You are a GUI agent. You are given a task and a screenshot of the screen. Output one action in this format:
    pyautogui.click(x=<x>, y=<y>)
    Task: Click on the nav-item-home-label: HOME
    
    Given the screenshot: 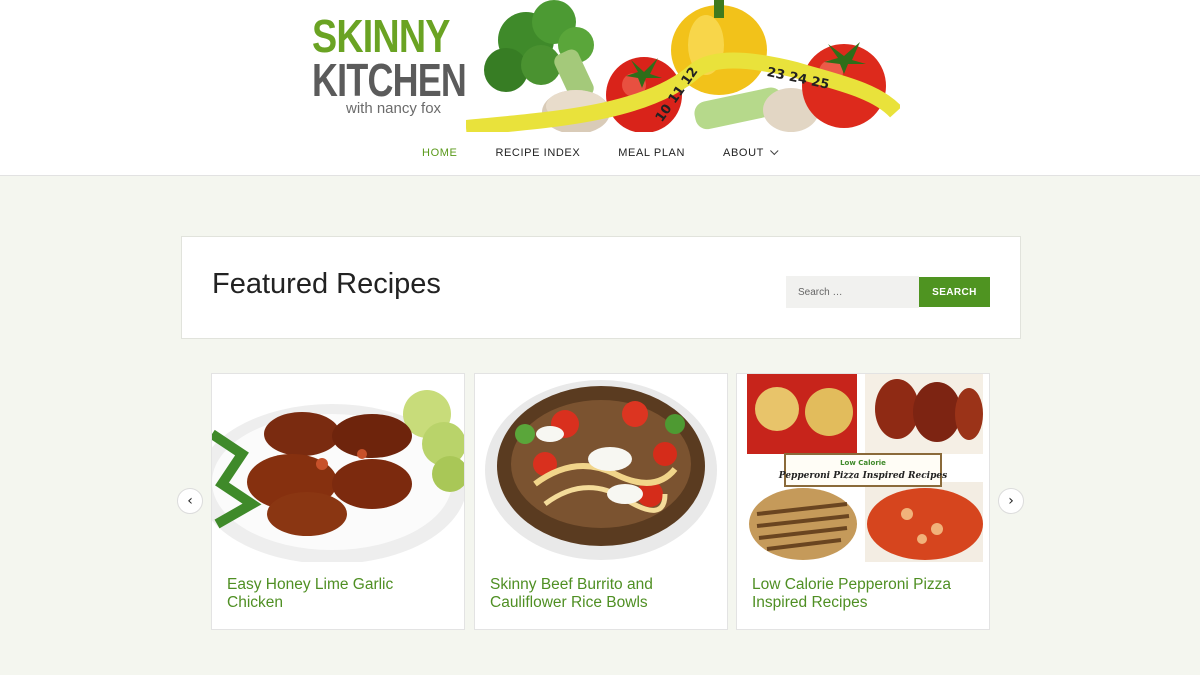 What is the action you would take?
    pyautogui.click(x=440, y=153)
    